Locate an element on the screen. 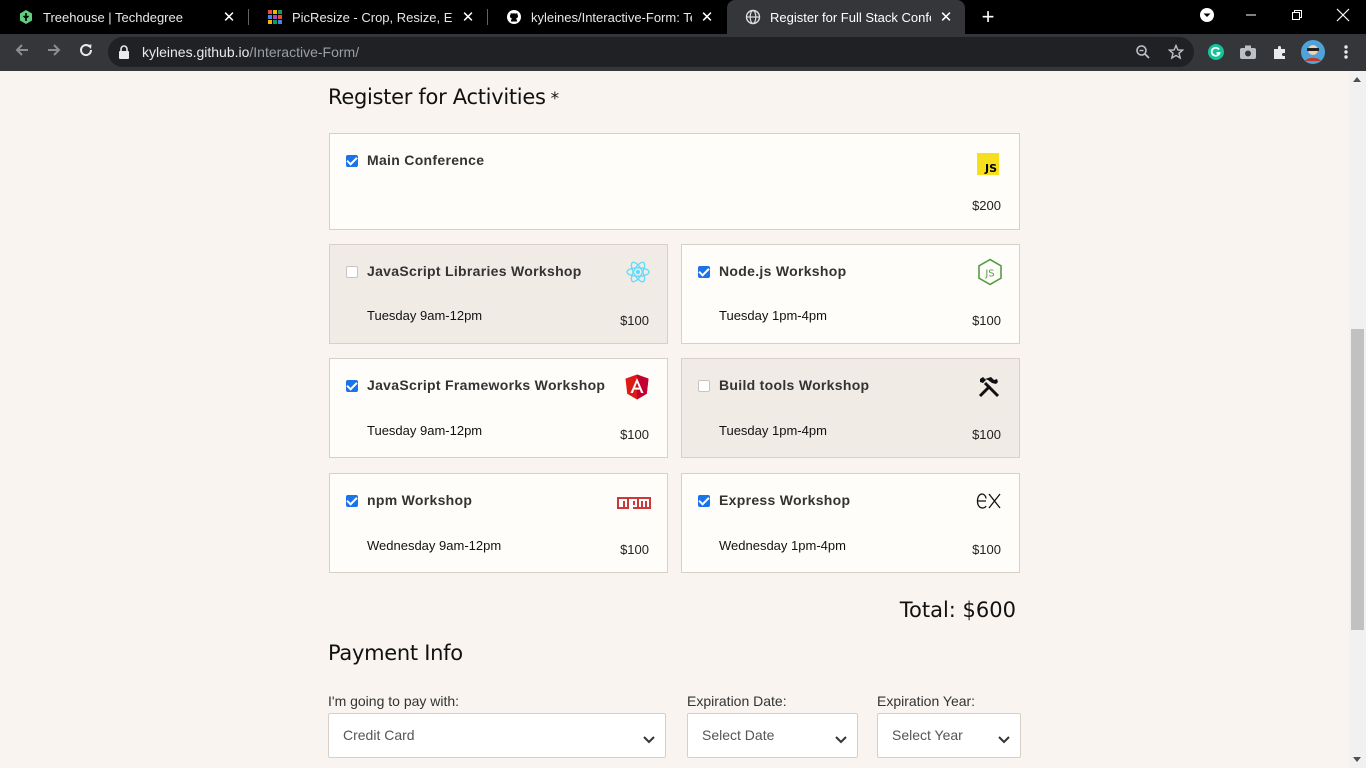 This screenshot has width=1366, height=768. url-path: /Interactive-Form/ is located at coordinates (304, 52).